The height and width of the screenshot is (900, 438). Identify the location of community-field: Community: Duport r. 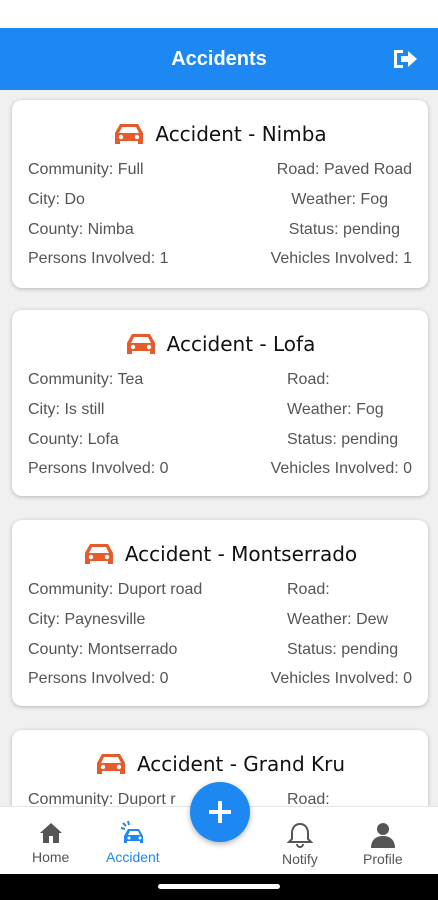
(102, 798).